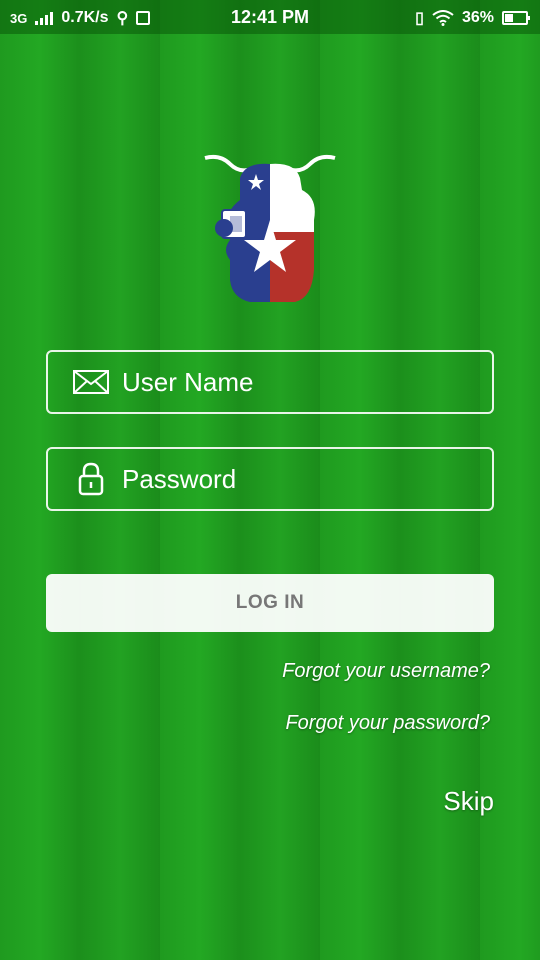  I want to click on forgot-password-link: Forgot your password?, so click(387, 723).